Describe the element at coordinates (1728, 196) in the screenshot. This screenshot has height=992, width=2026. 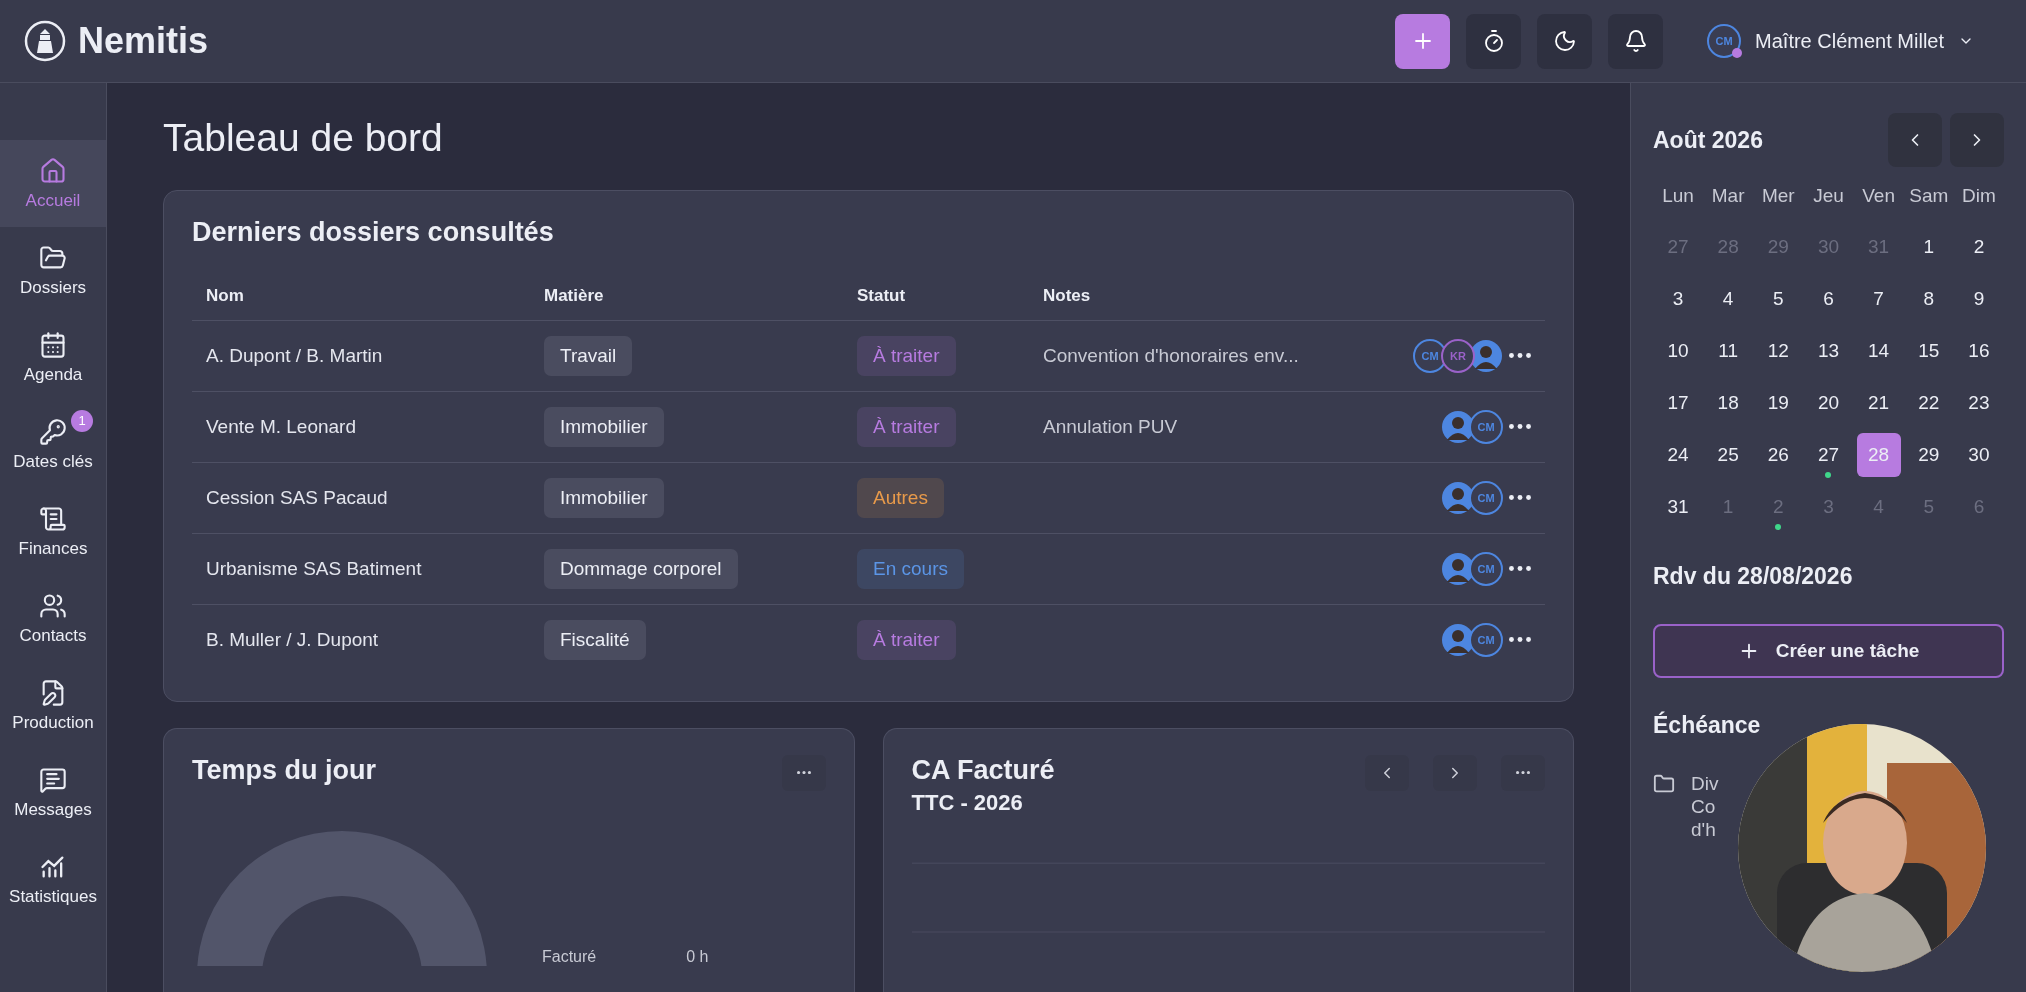
I see `weekday-label: Mar` at that location.